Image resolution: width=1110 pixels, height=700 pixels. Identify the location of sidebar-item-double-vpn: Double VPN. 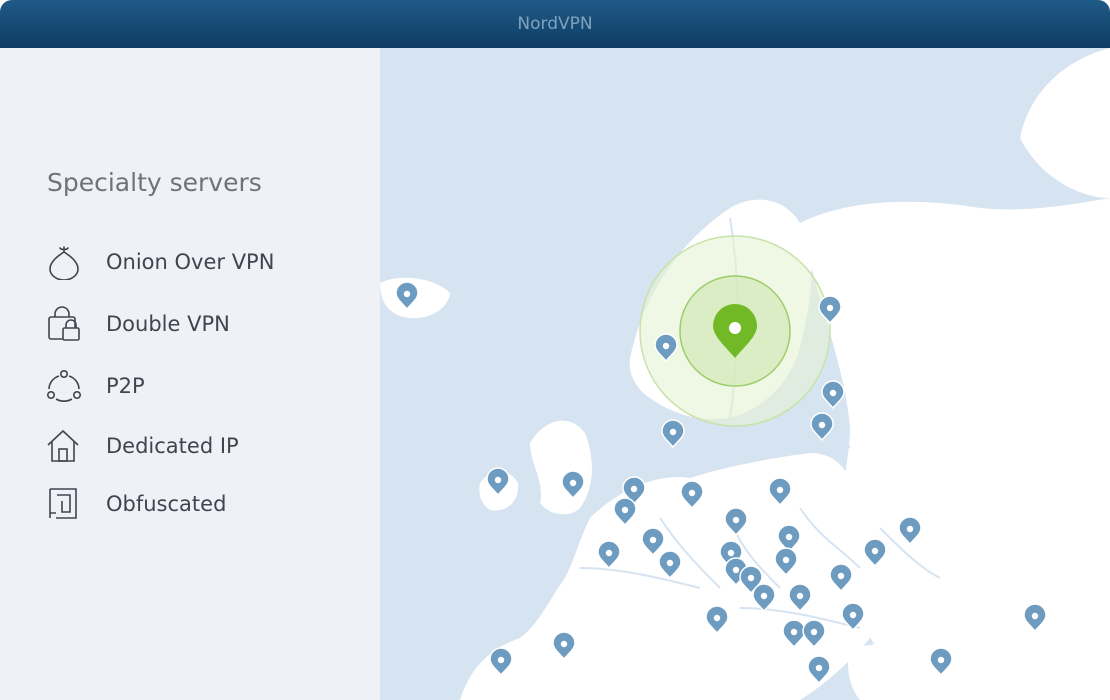
(194, 324).